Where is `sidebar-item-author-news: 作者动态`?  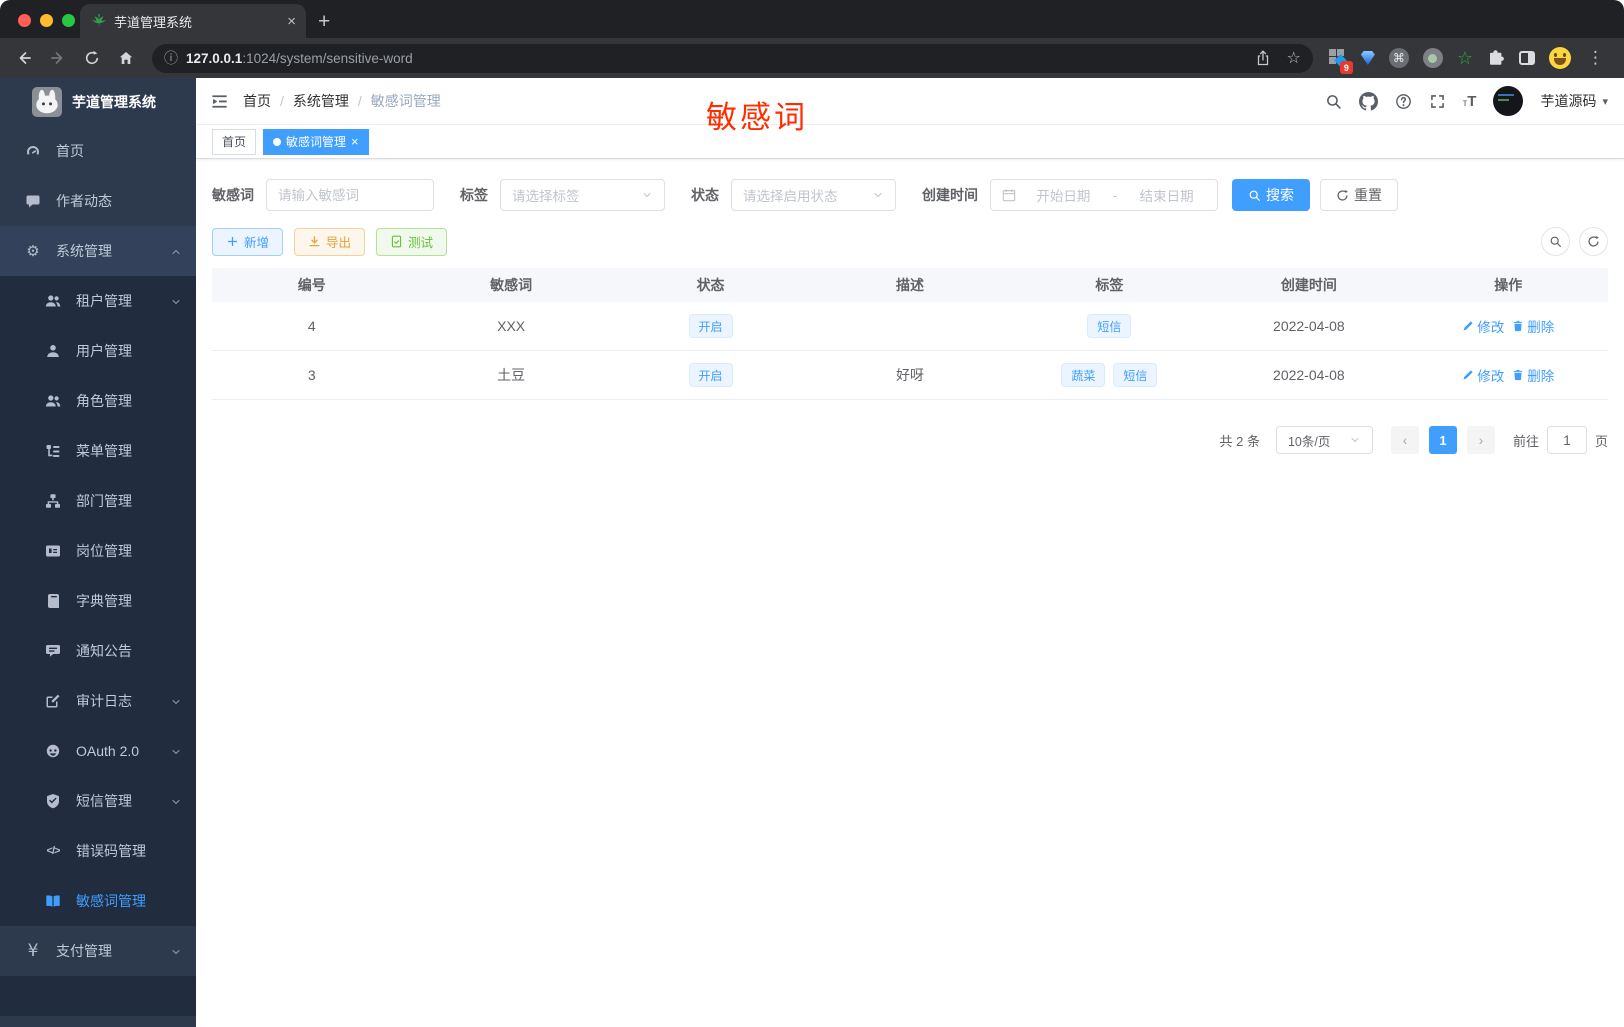
sidebar-item-author-news: 作者动态 is located at coordinates (98, 201).